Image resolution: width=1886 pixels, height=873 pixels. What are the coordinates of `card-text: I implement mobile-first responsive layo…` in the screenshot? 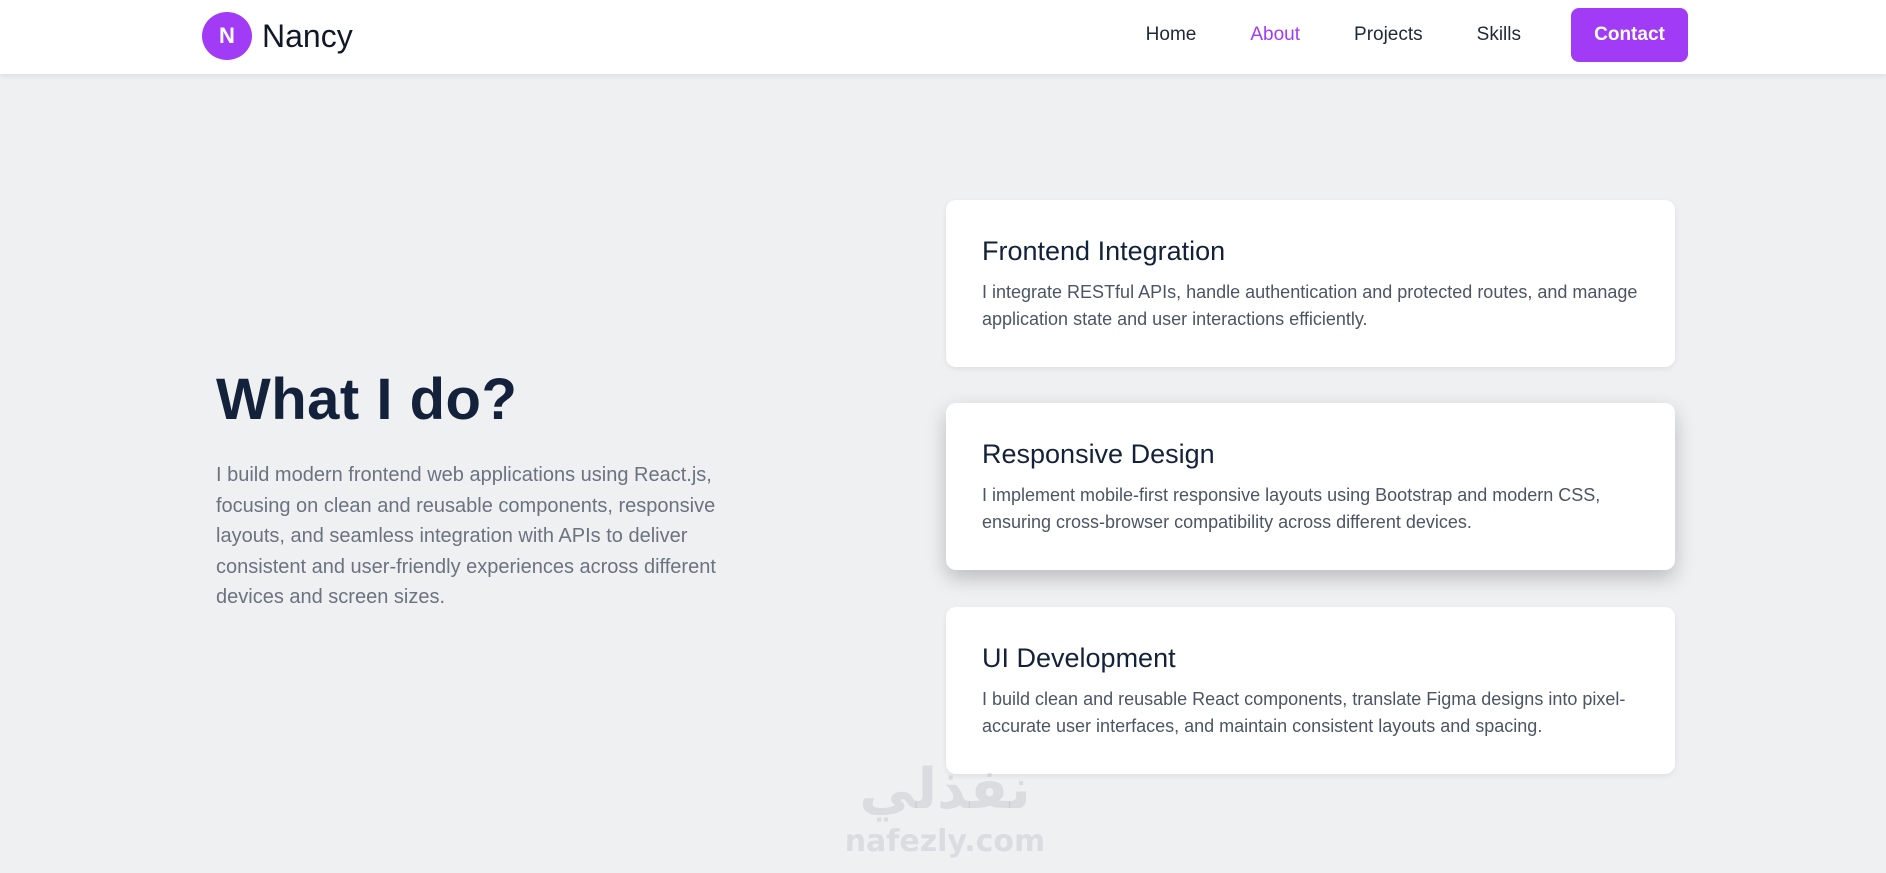 It's located at (1291, 508).